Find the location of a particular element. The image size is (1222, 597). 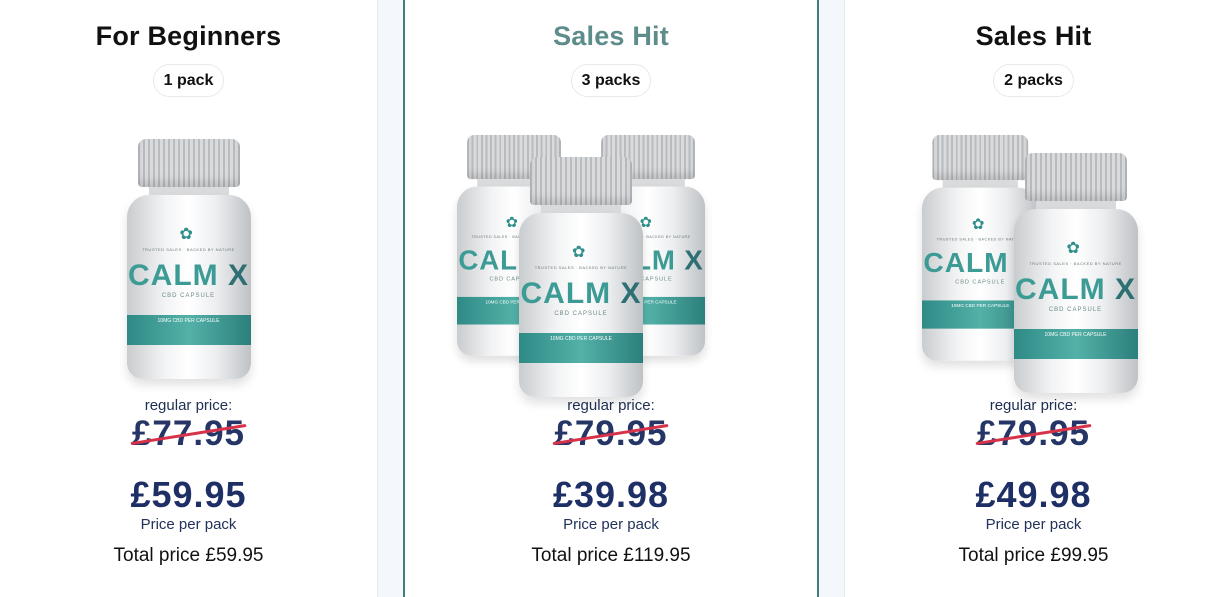

offer-title: For Beginners is located at coordinates (188, 36).